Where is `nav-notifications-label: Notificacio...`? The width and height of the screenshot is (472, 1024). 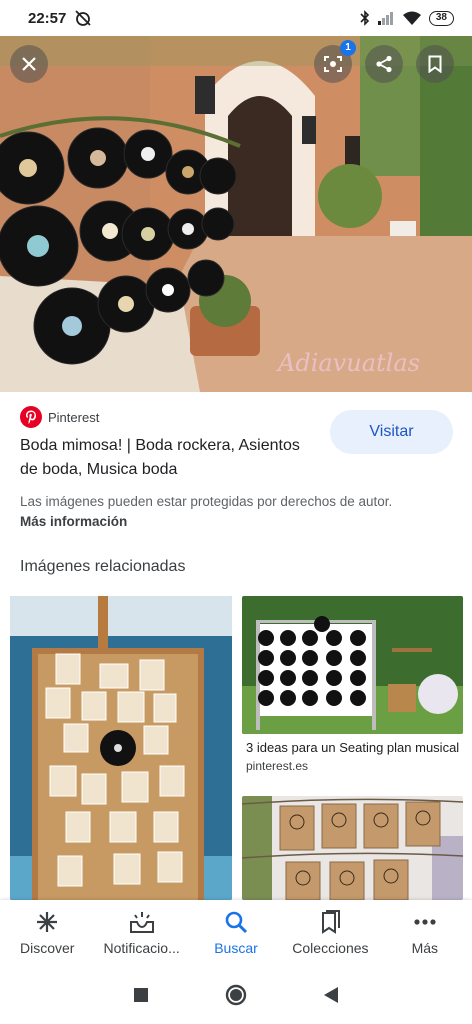
nav-notifications-label: Notificacio... is located at coordinates (141, 948).